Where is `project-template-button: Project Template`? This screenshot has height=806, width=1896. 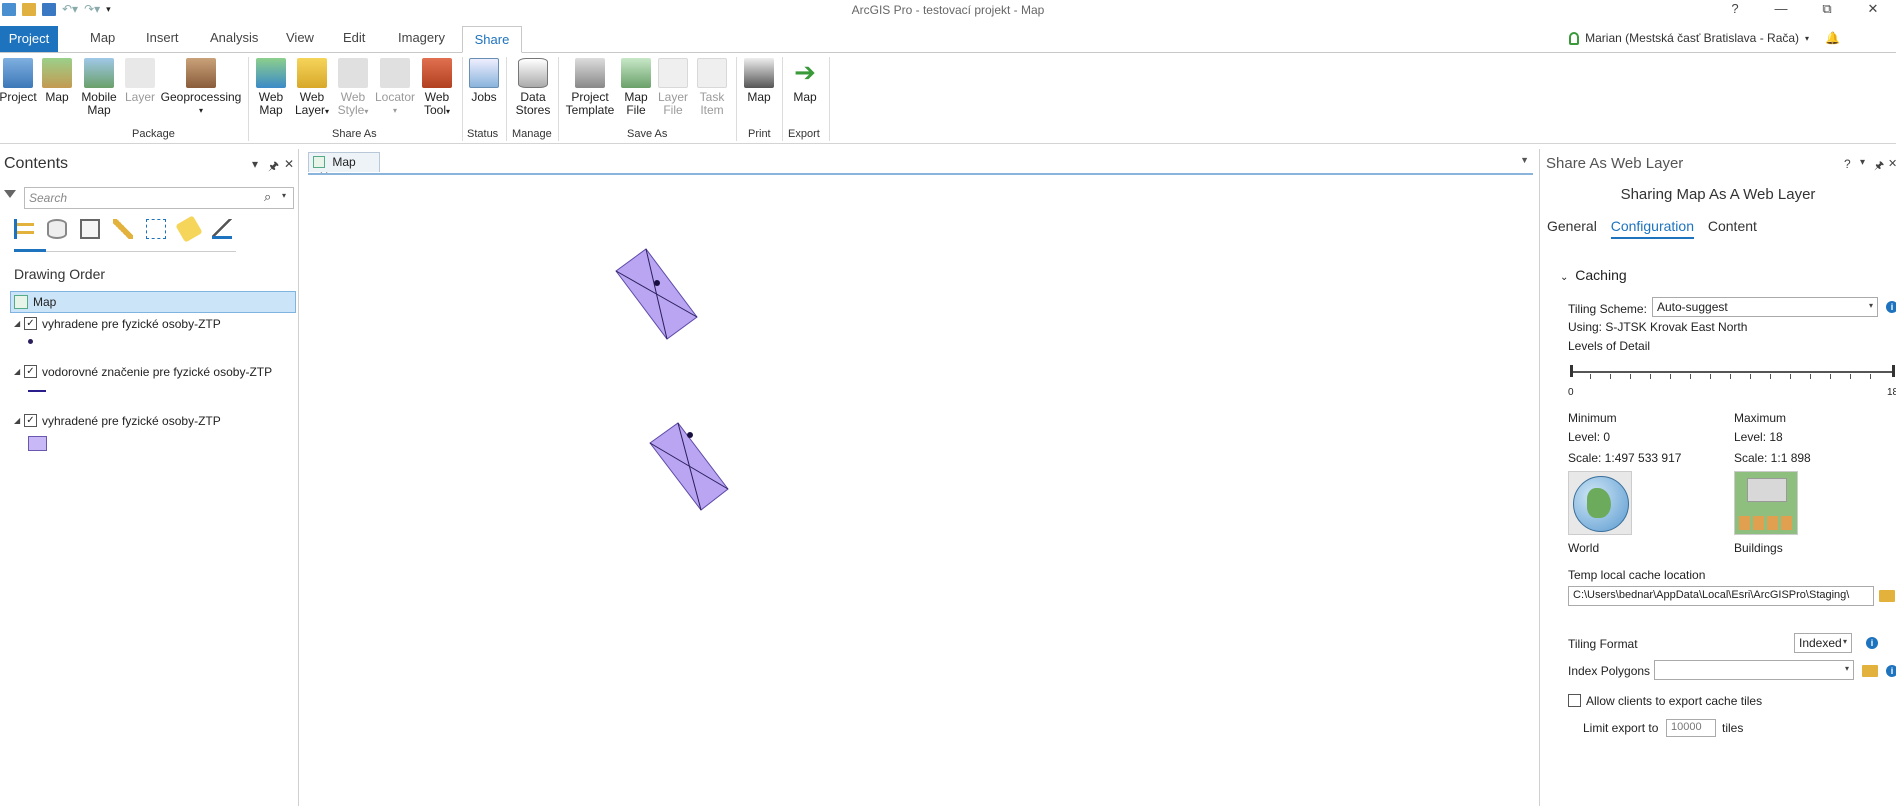
project-template-button: Project Template is located at coordinates (590, 87).